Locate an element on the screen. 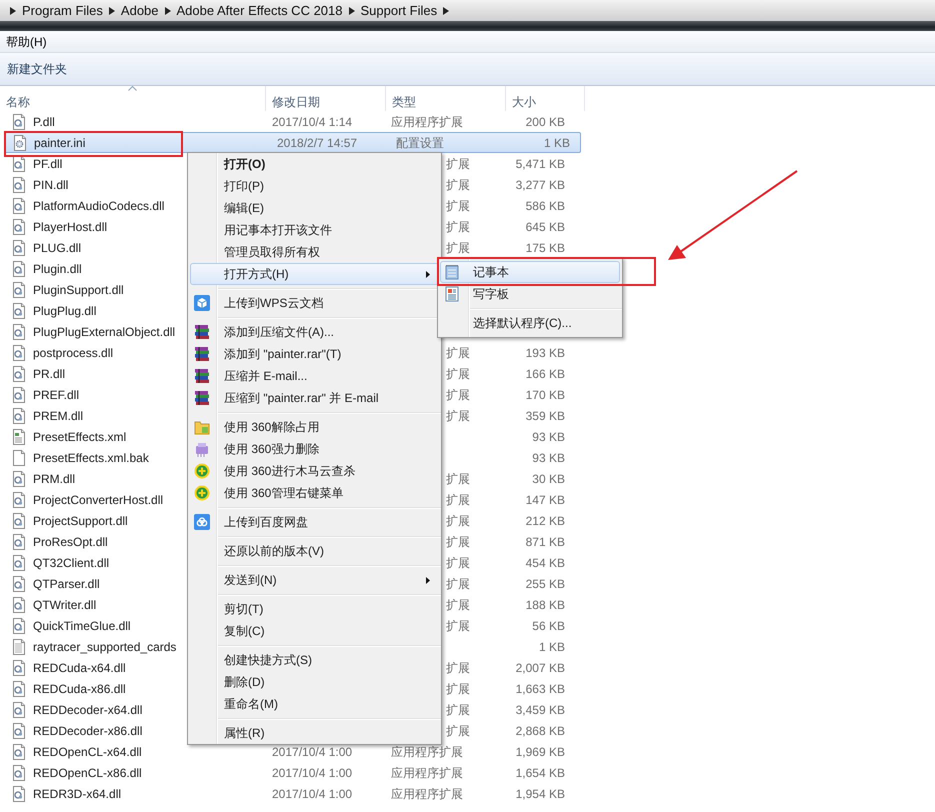  file-size: 454 KB is located at coordinates (545, 563).